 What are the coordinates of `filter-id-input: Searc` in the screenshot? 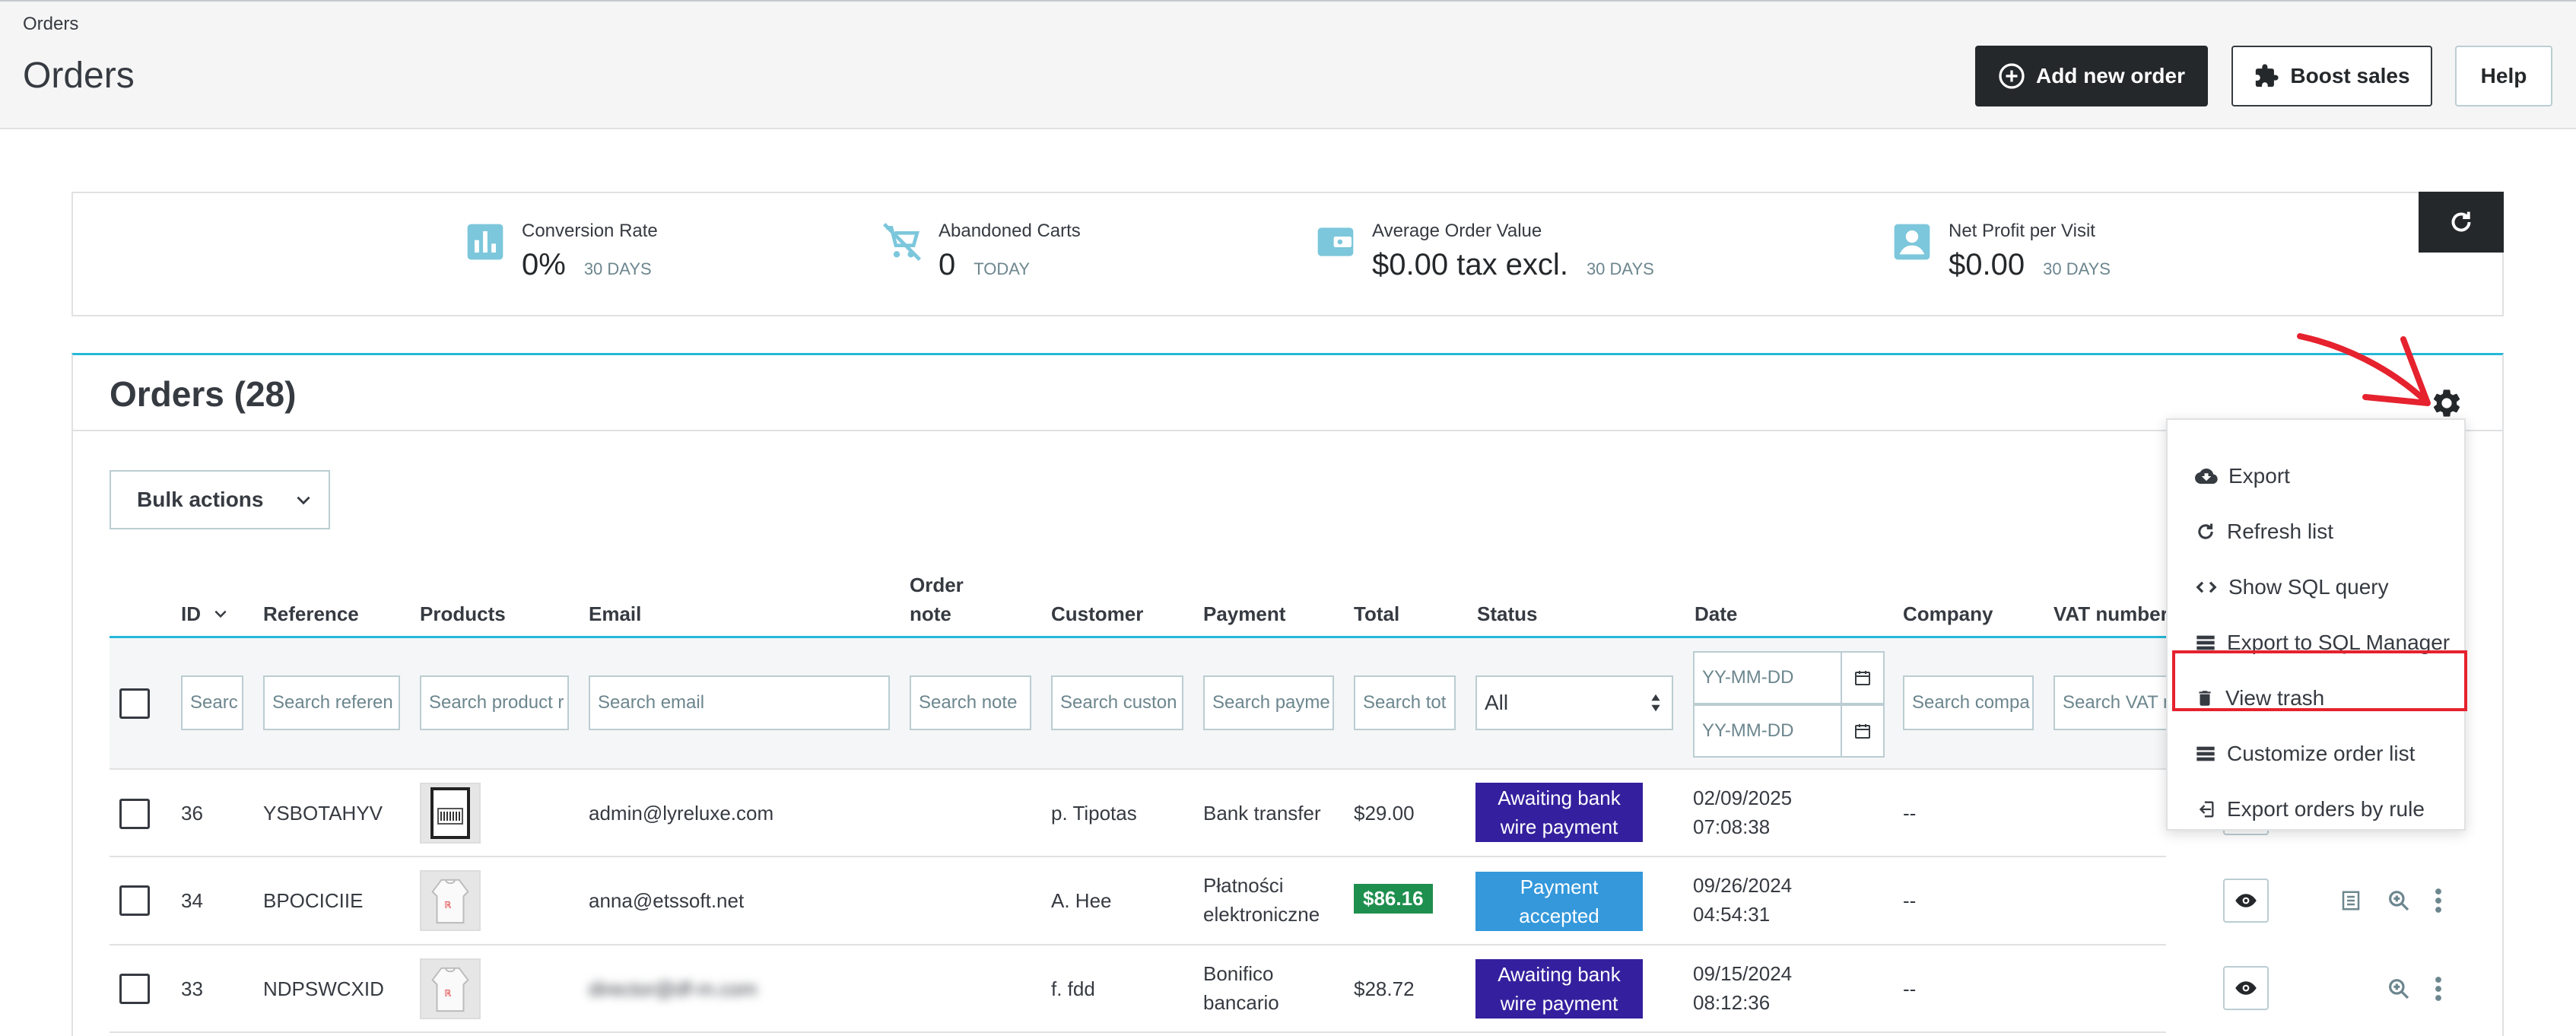 It's located at (212, 702).